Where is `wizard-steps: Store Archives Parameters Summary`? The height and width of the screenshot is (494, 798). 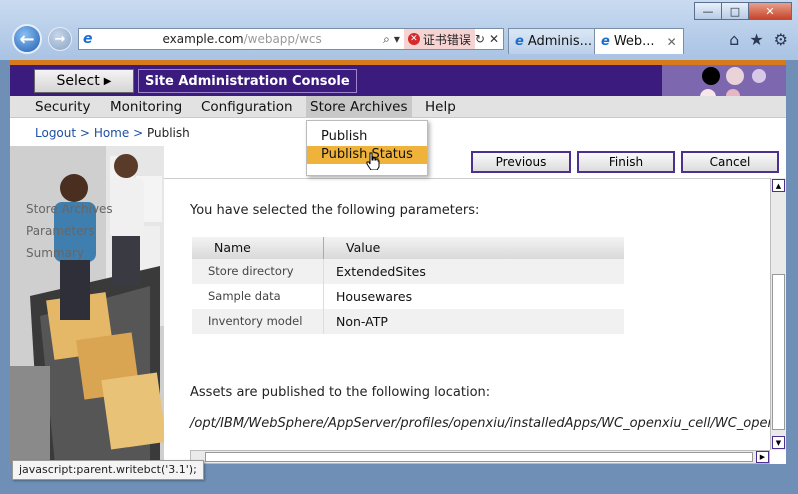
wizard-steps: Store Archives Parameters Summary is located at coordinates (69, 231).